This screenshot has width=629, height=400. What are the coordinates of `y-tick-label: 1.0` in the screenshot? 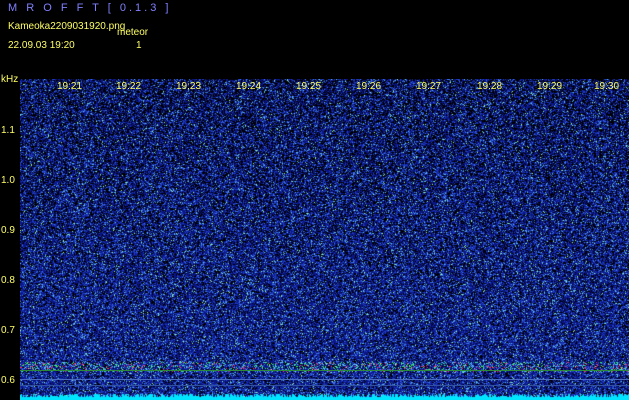 It's located at (8, 180).